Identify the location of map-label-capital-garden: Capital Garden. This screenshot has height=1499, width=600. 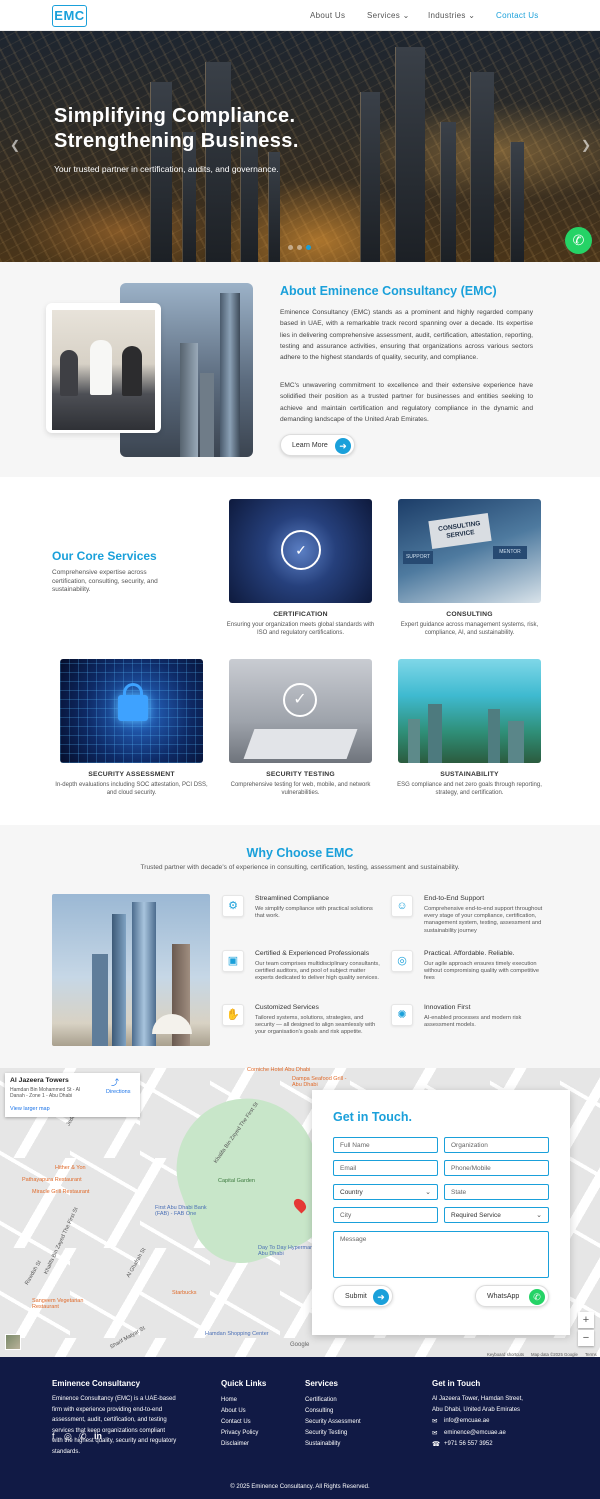
(236, 1181).